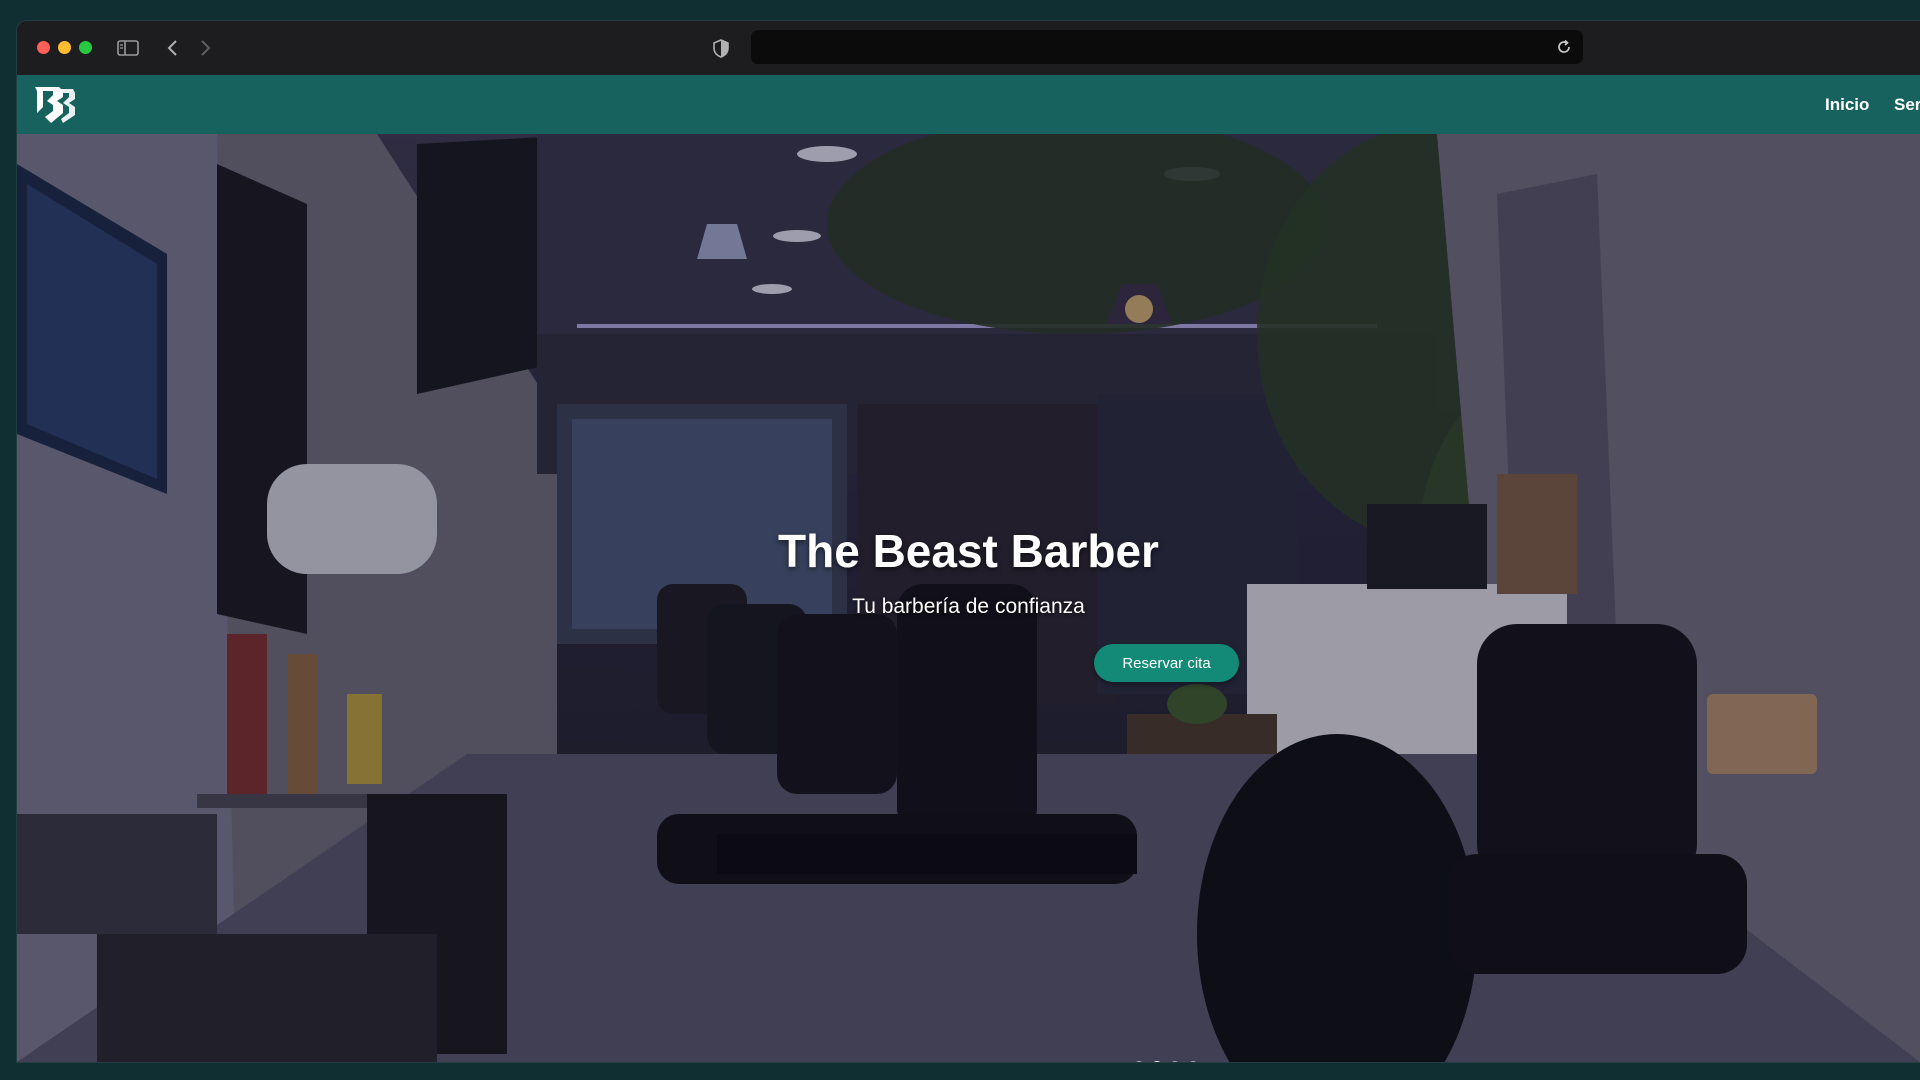  I want to click on book-appointment-button: Reservar cita, so click(1166, 663).